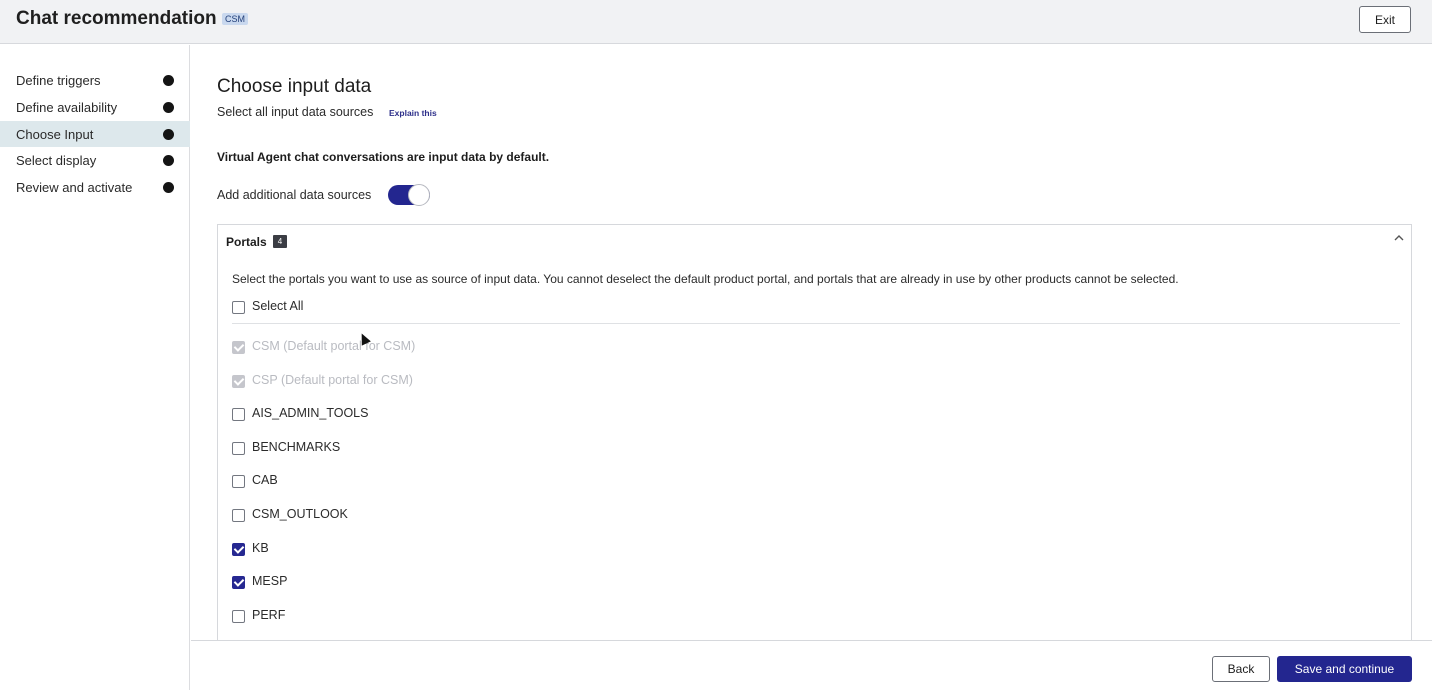 The height and width of the screenshot is (690, 1432). Describe the element at coordinates (269, 615) in the screenshot. I see `portal-label: PERF` at that location.